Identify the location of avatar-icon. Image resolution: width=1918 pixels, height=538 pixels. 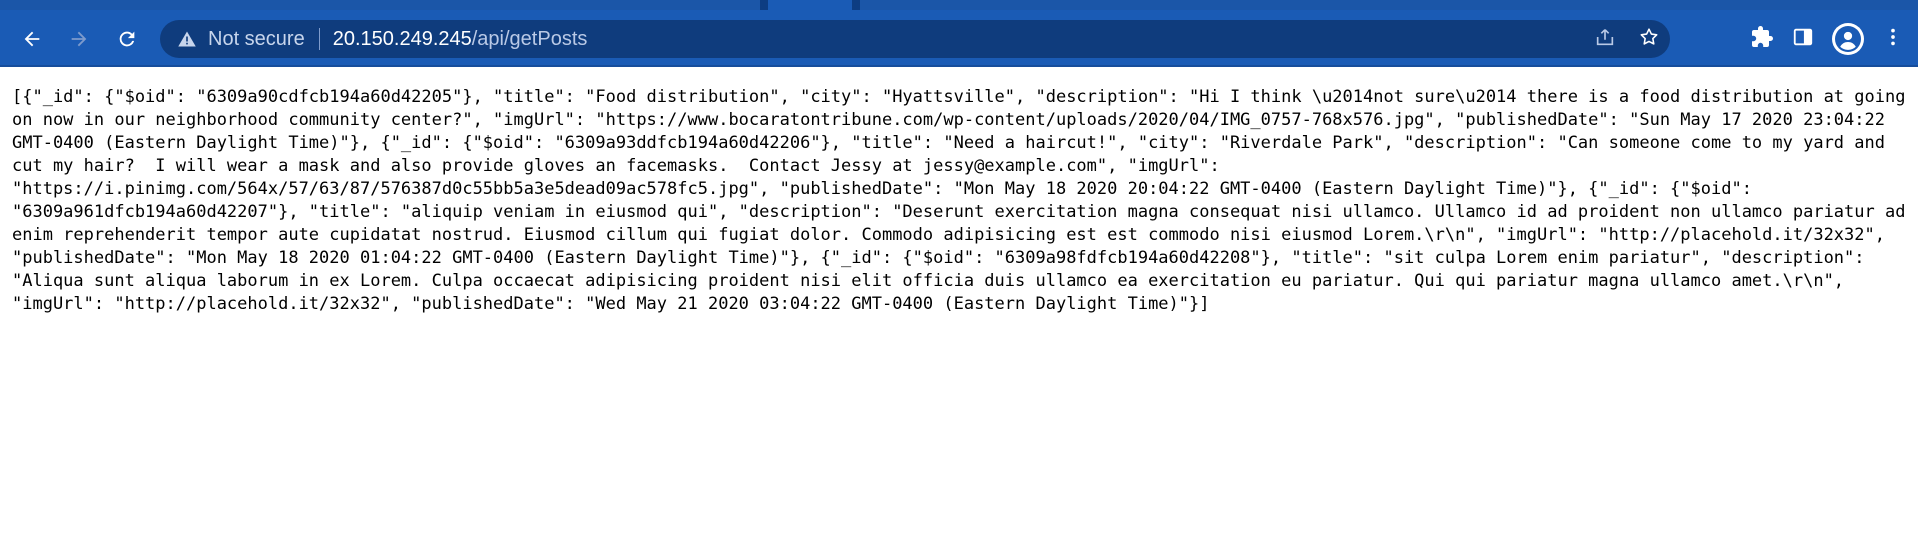
(1848, 38).